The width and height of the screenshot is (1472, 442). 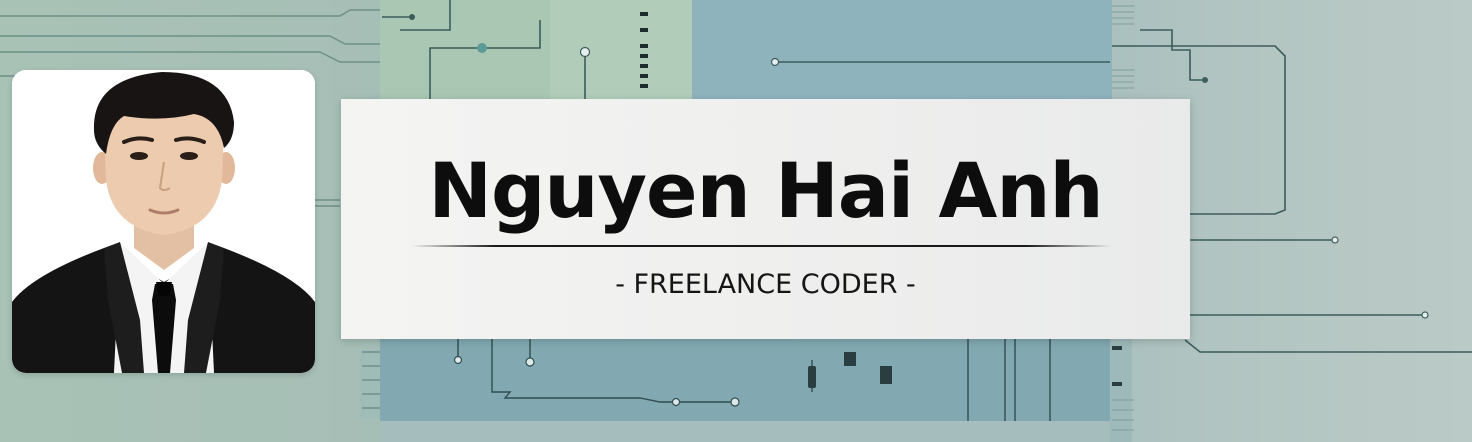 I want to click on portrait-photo-image, so click(x=163, y=221).